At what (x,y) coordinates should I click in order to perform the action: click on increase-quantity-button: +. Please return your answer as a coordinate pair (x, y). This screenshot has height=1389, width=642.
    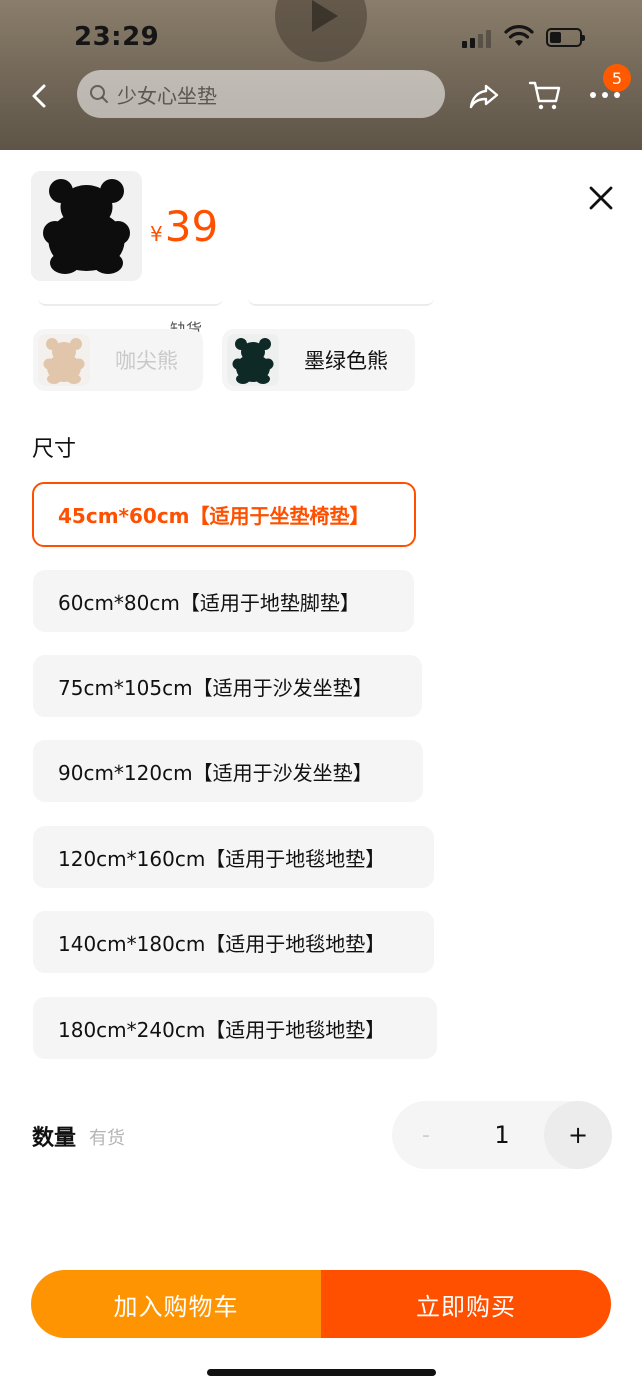
    Looking at the image, I should click on (578, 1135).